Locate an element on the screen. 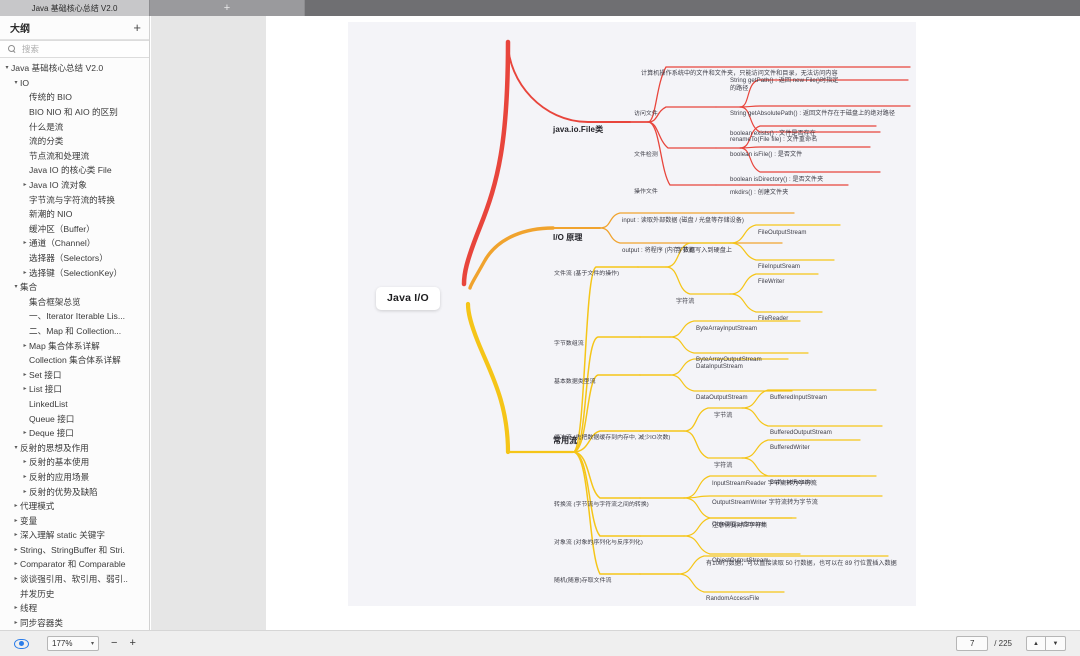 The image size is (1080, 656). outline-tree-item: ▸ String、StringBuffer 和 Stri. is located at coordinates (74, 550).